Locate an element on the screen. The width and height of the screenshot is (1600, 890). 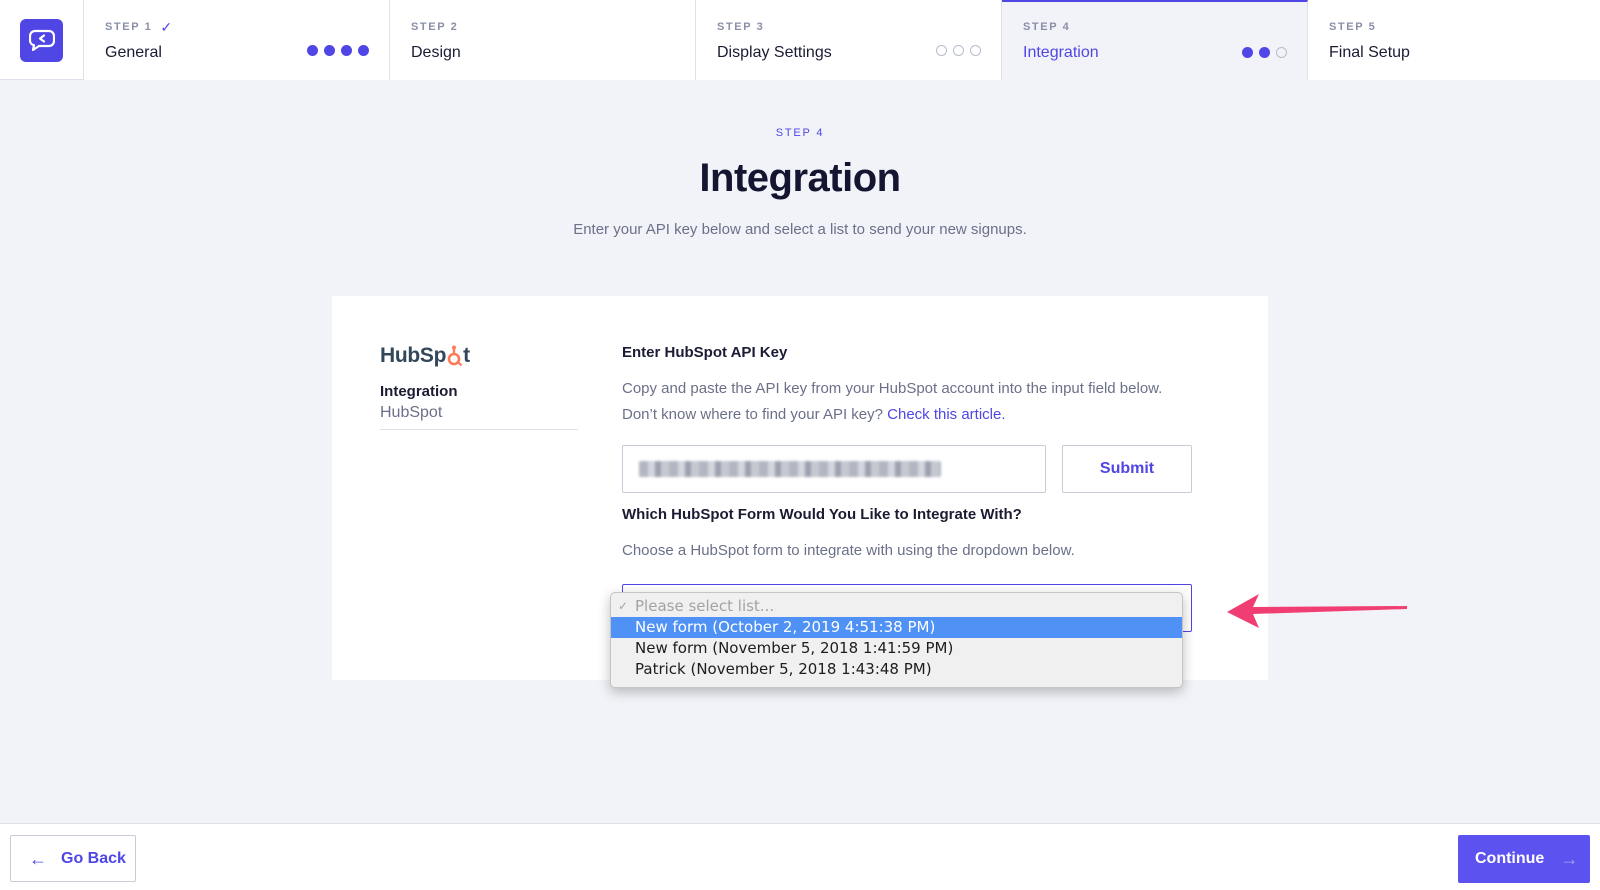
checkmark-icon: ✓ is located at coordinates (623, 606).